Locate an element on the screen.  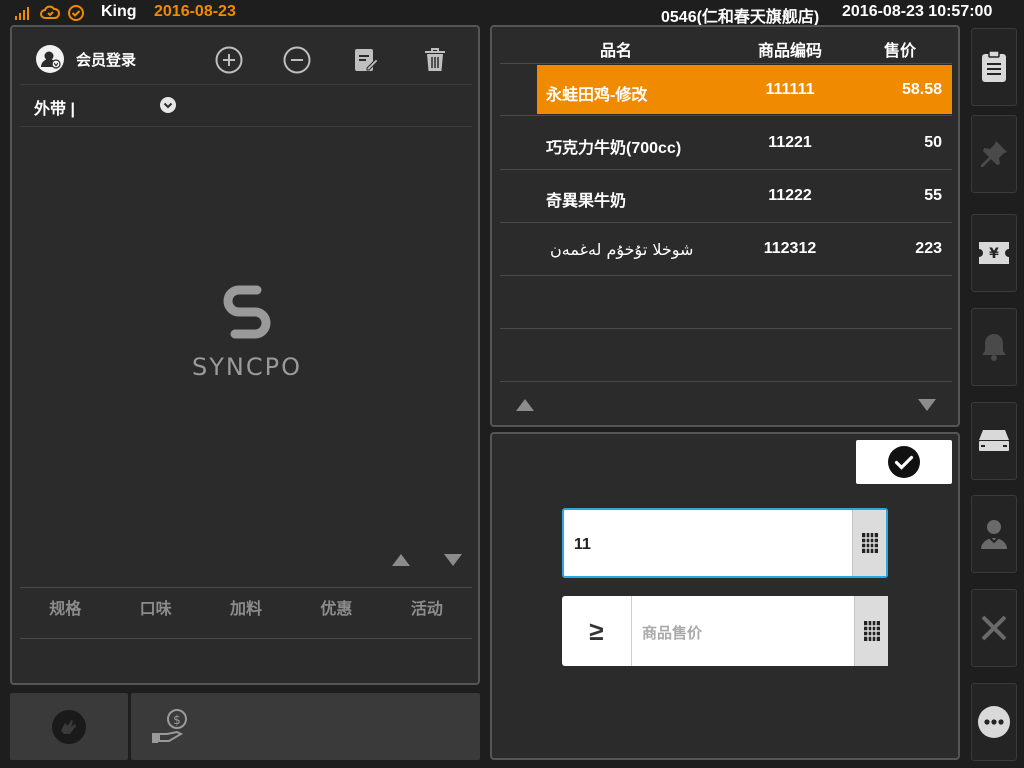
product-name: 永蛙田鸡-修改 is located at coordinates (597, 95).